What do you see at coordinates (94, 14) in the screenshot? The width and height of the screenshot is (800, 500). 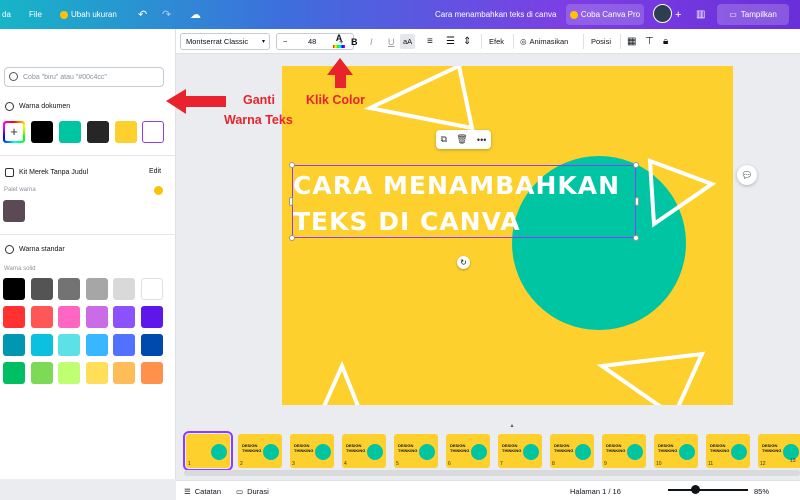 I see `resize-label: Ubah ukuran` at bounding box center [94, 14].